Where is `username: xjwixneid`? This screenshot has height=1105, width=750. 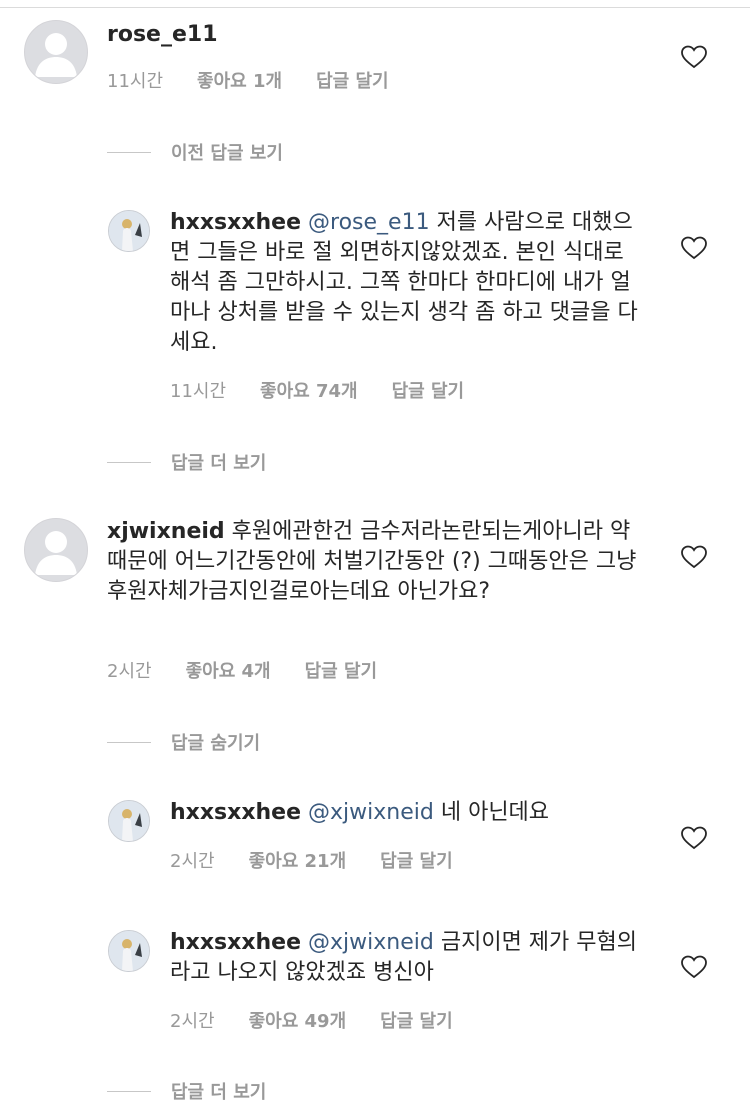 username: xjwixneid is located at coordinates (166, 531).